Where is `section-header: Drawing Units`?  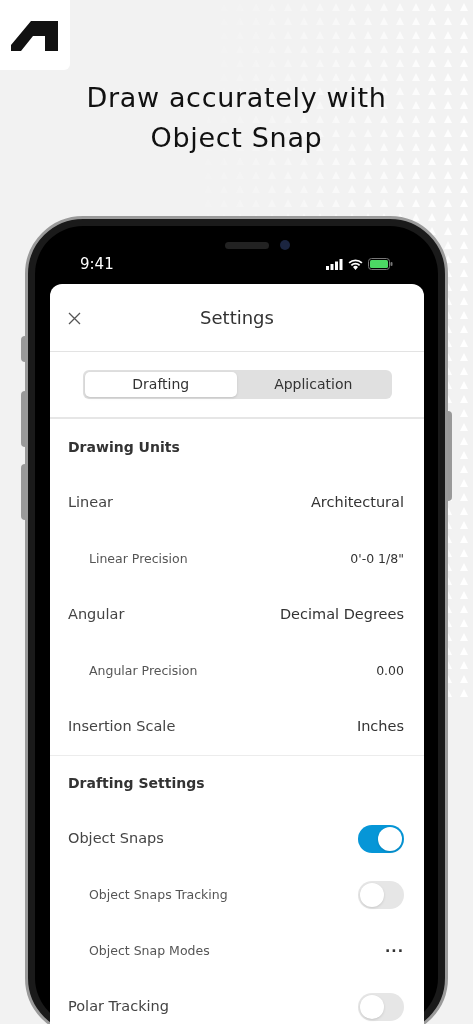
section-header: Drawing Units is located at coordinates (124, 447).